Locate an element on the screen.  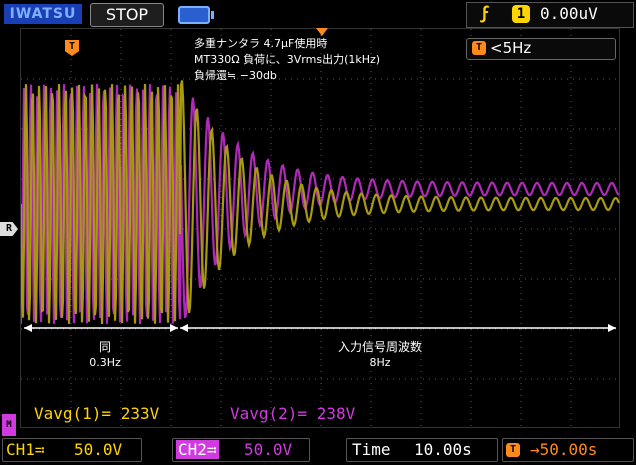
time-scale: 10.00s is located at coordinates (443, 449).